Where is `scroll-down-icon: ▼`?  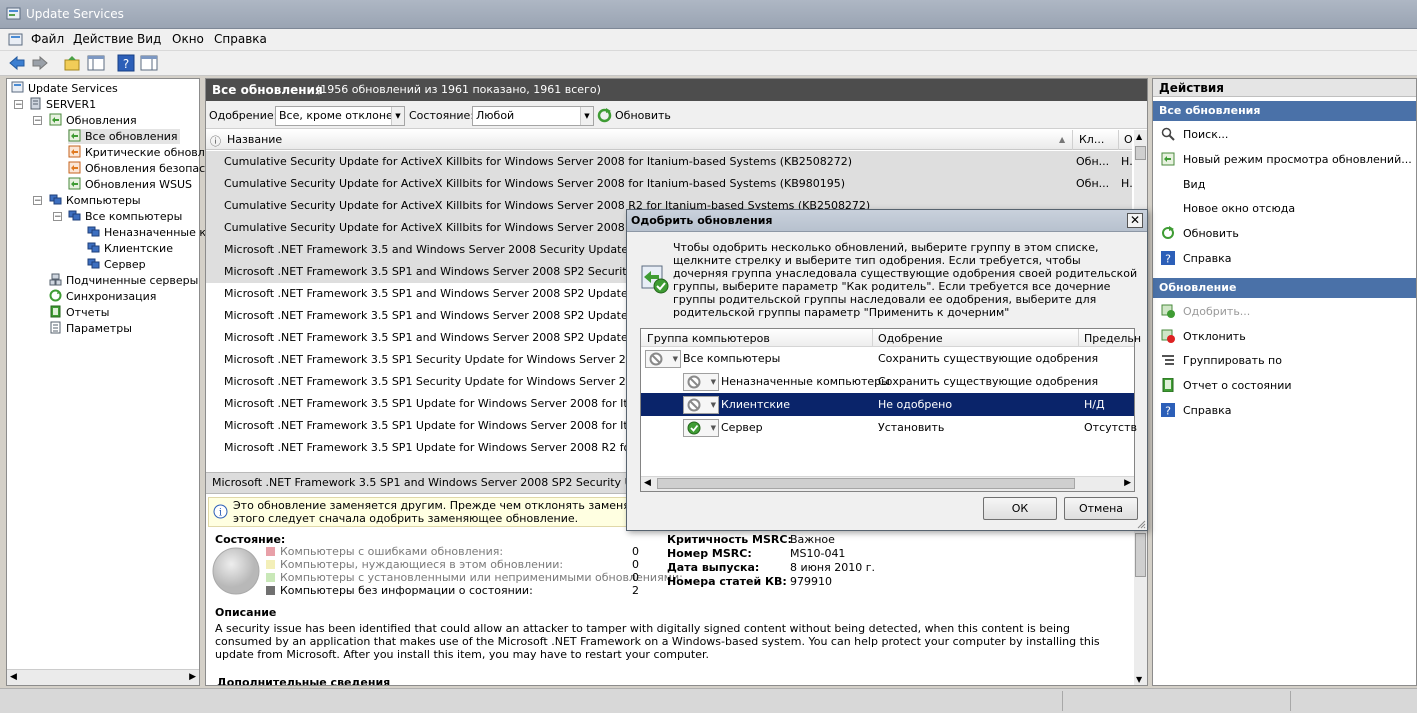 scroll-down-icon: ▼ is located at coordinates (1139, 679).